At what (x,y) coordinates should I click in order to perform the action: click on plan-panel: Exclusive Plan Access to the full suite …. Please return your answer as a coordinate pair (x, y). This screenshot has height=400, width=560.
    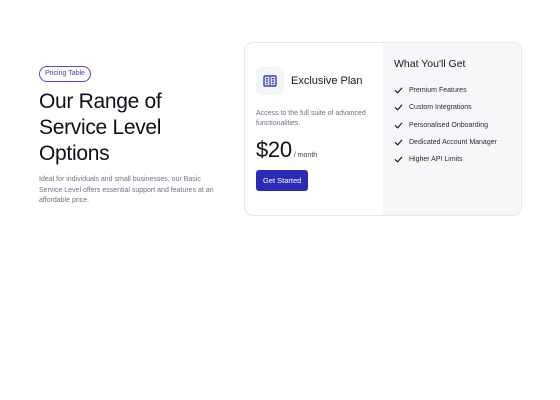
    Looking at the image, I should click on (314, 129).